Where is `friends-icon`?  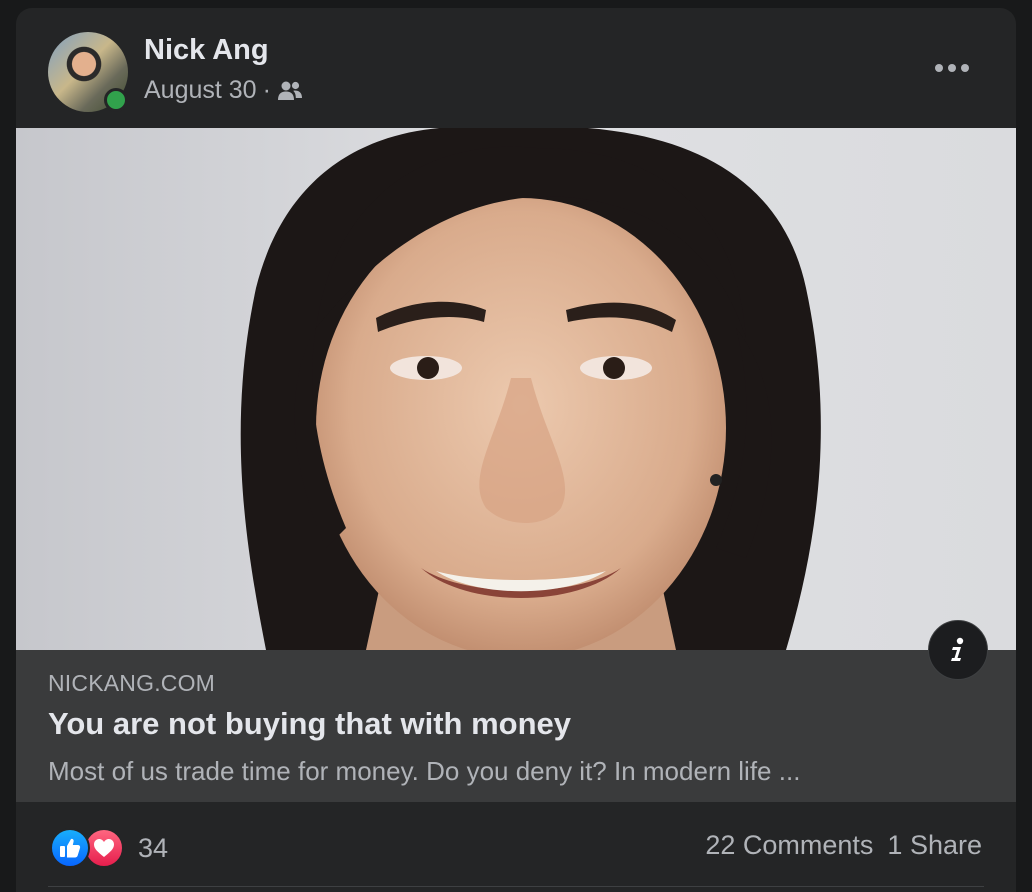 friends-icon is located at coordinates (290, 91).